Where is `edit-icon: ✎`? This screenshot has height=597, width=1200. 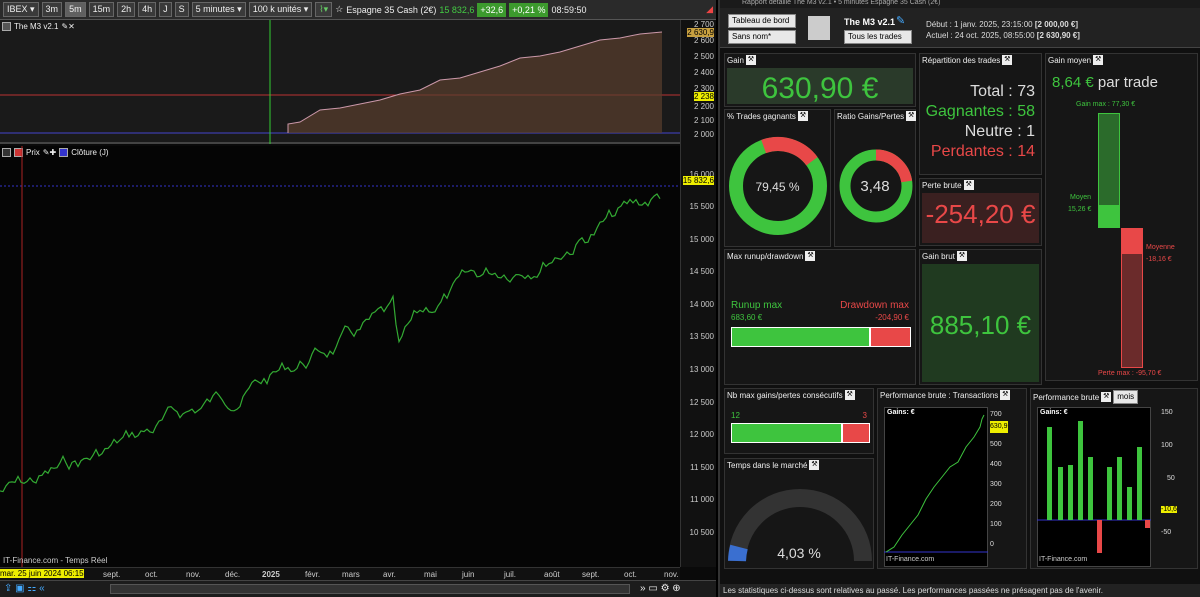 edit-icon: ✎ is located at coordinates (900, 20).